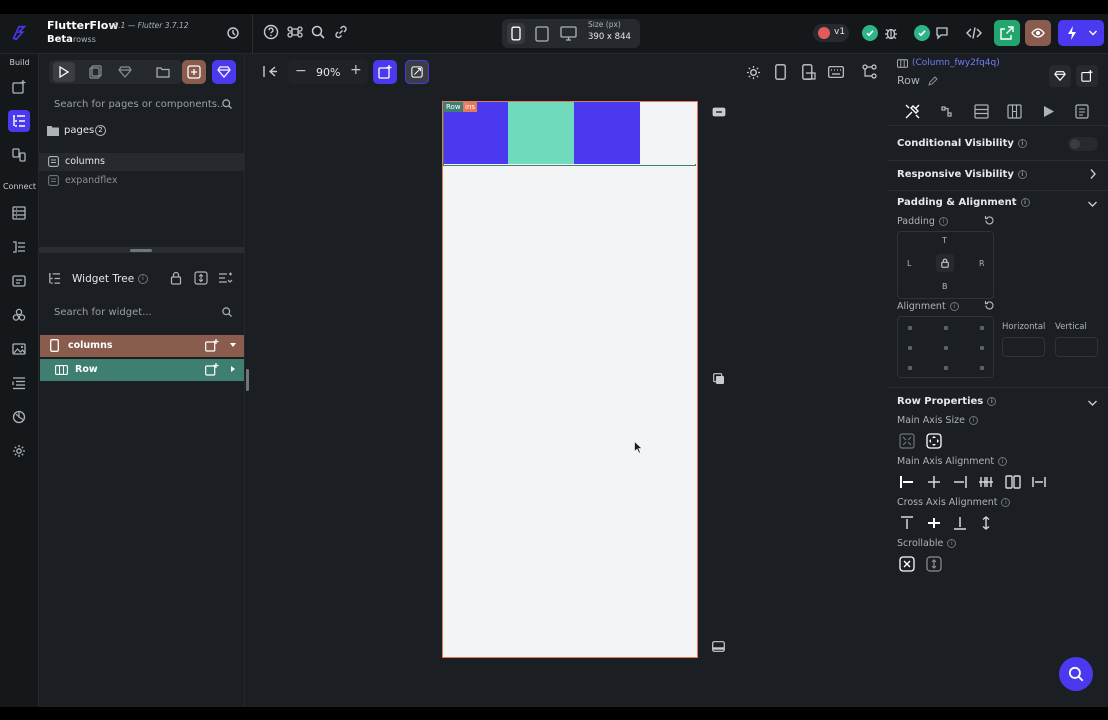  What do you see at coordinates (142, 346) in the screenshot?
I see `tree-node-columns: columns` at bounding box center [142, 346].